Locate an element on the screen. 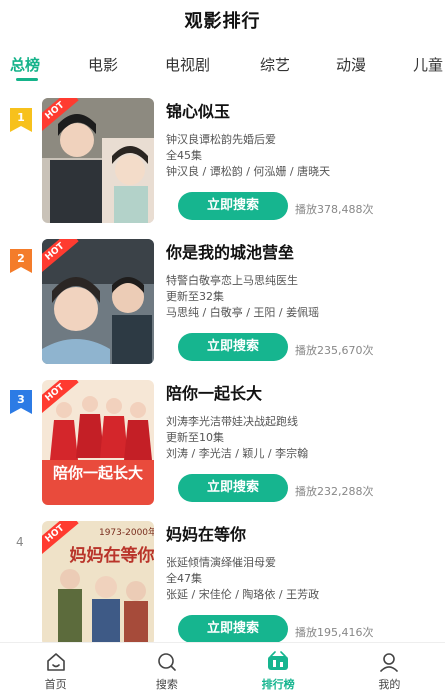 Image resolution: width=445 pixels, height=700 pixels. item-episodes: 全45集 is located at coordinates (184, 155).